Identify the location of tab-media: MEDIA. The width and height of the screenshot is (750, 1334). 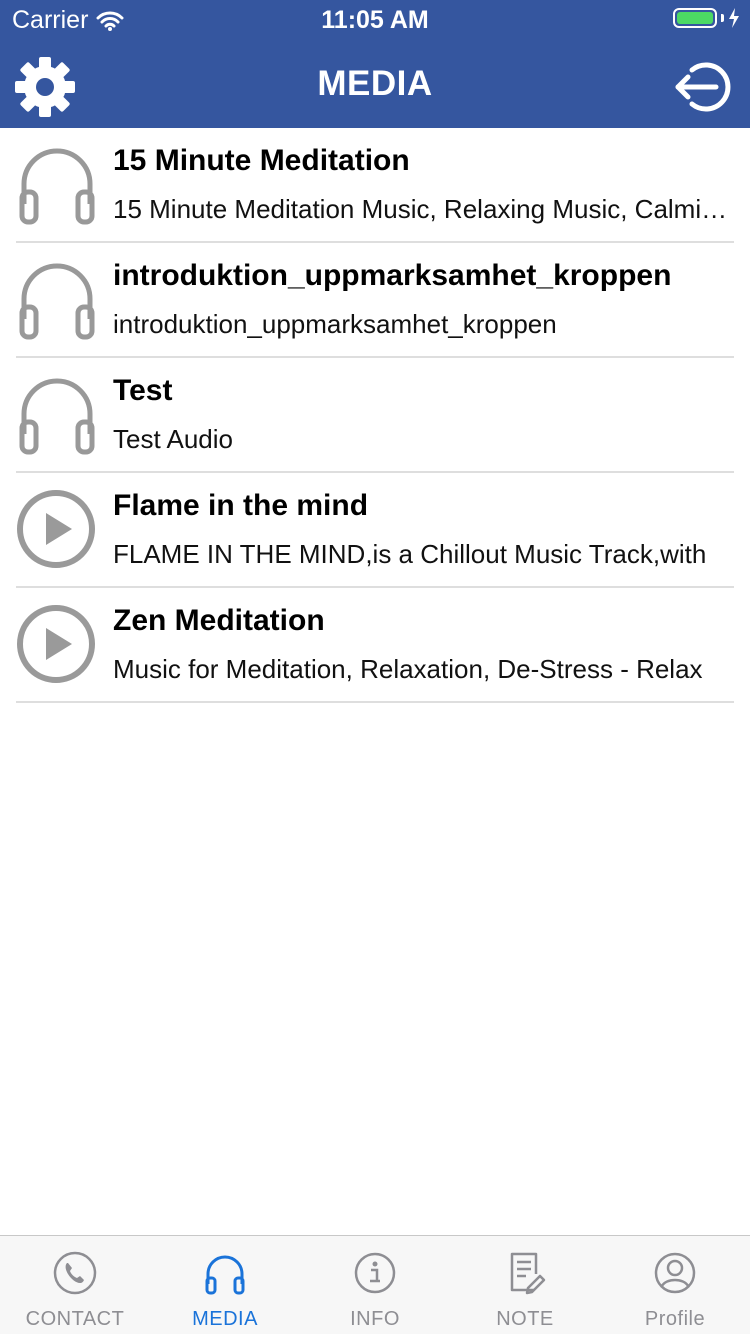
(225, 1285).